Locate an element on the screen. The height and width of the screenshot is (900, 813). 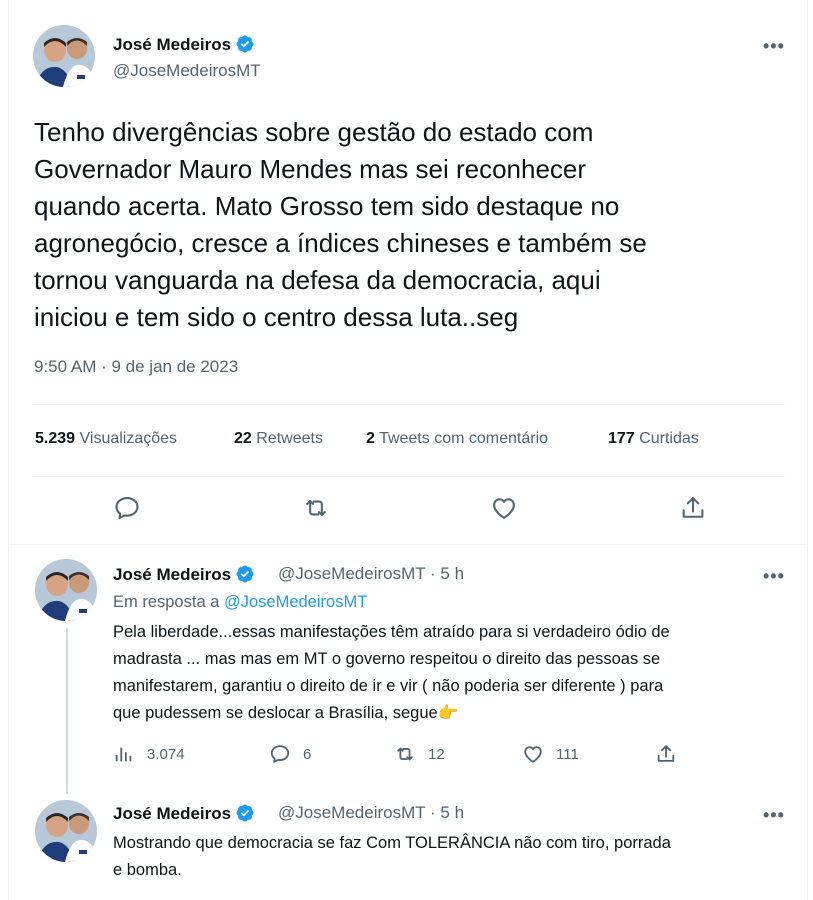
retweets-stat: 22 Retweets is located at coordinates (278, 439).